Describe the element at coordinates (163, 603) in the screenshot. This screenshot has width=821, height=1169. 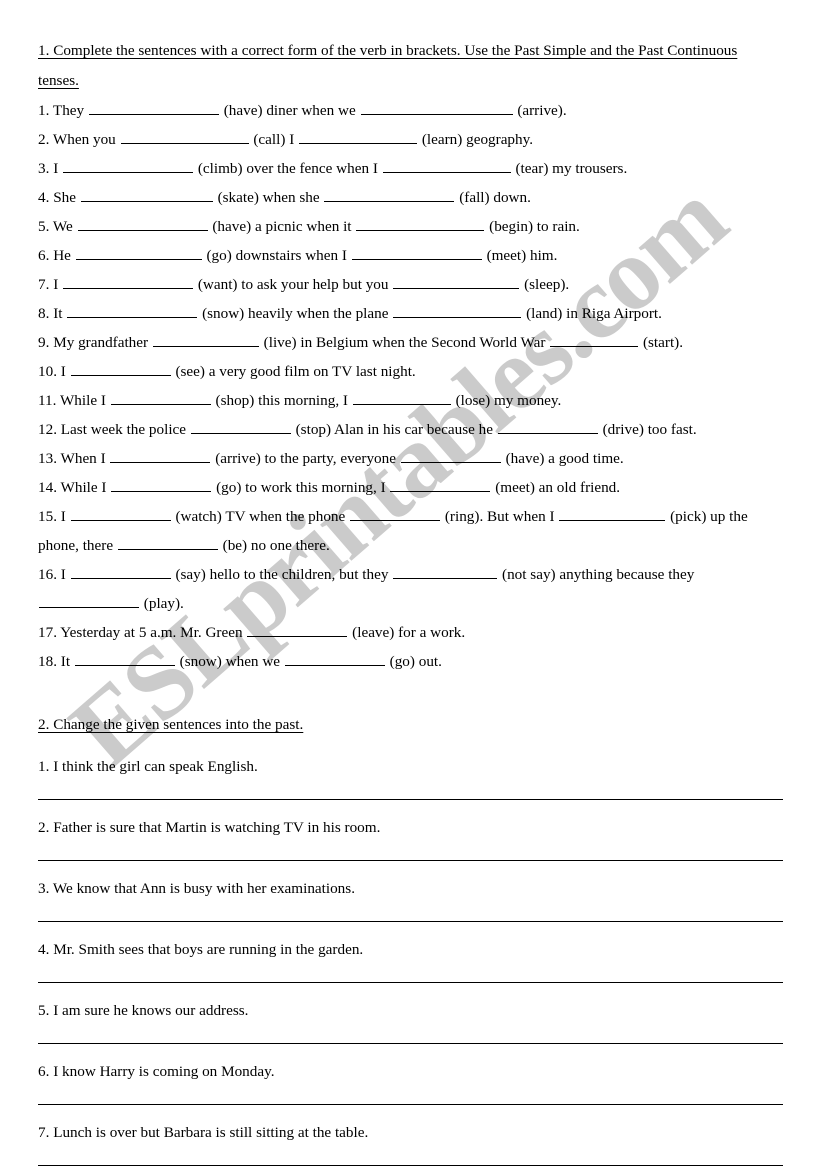
I see `item-text: (play).` at that location.